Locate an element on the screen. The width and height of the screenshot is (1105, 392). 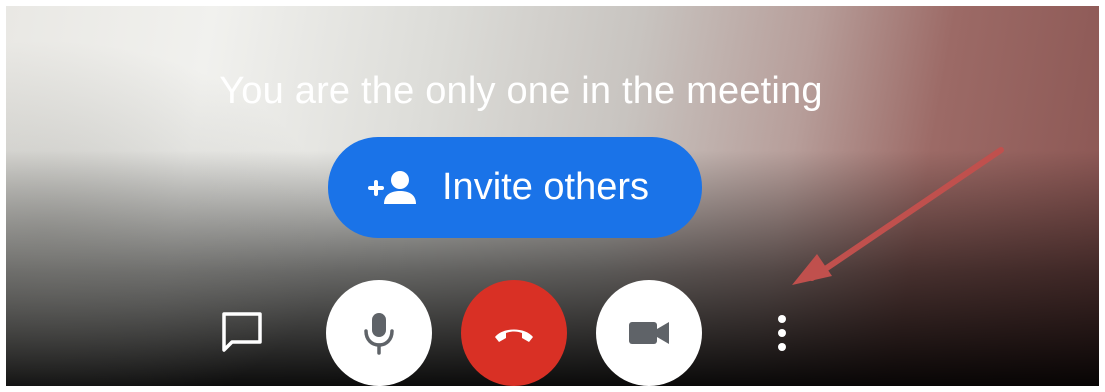
more-vertical-icon is located at coordinates (782, 333).